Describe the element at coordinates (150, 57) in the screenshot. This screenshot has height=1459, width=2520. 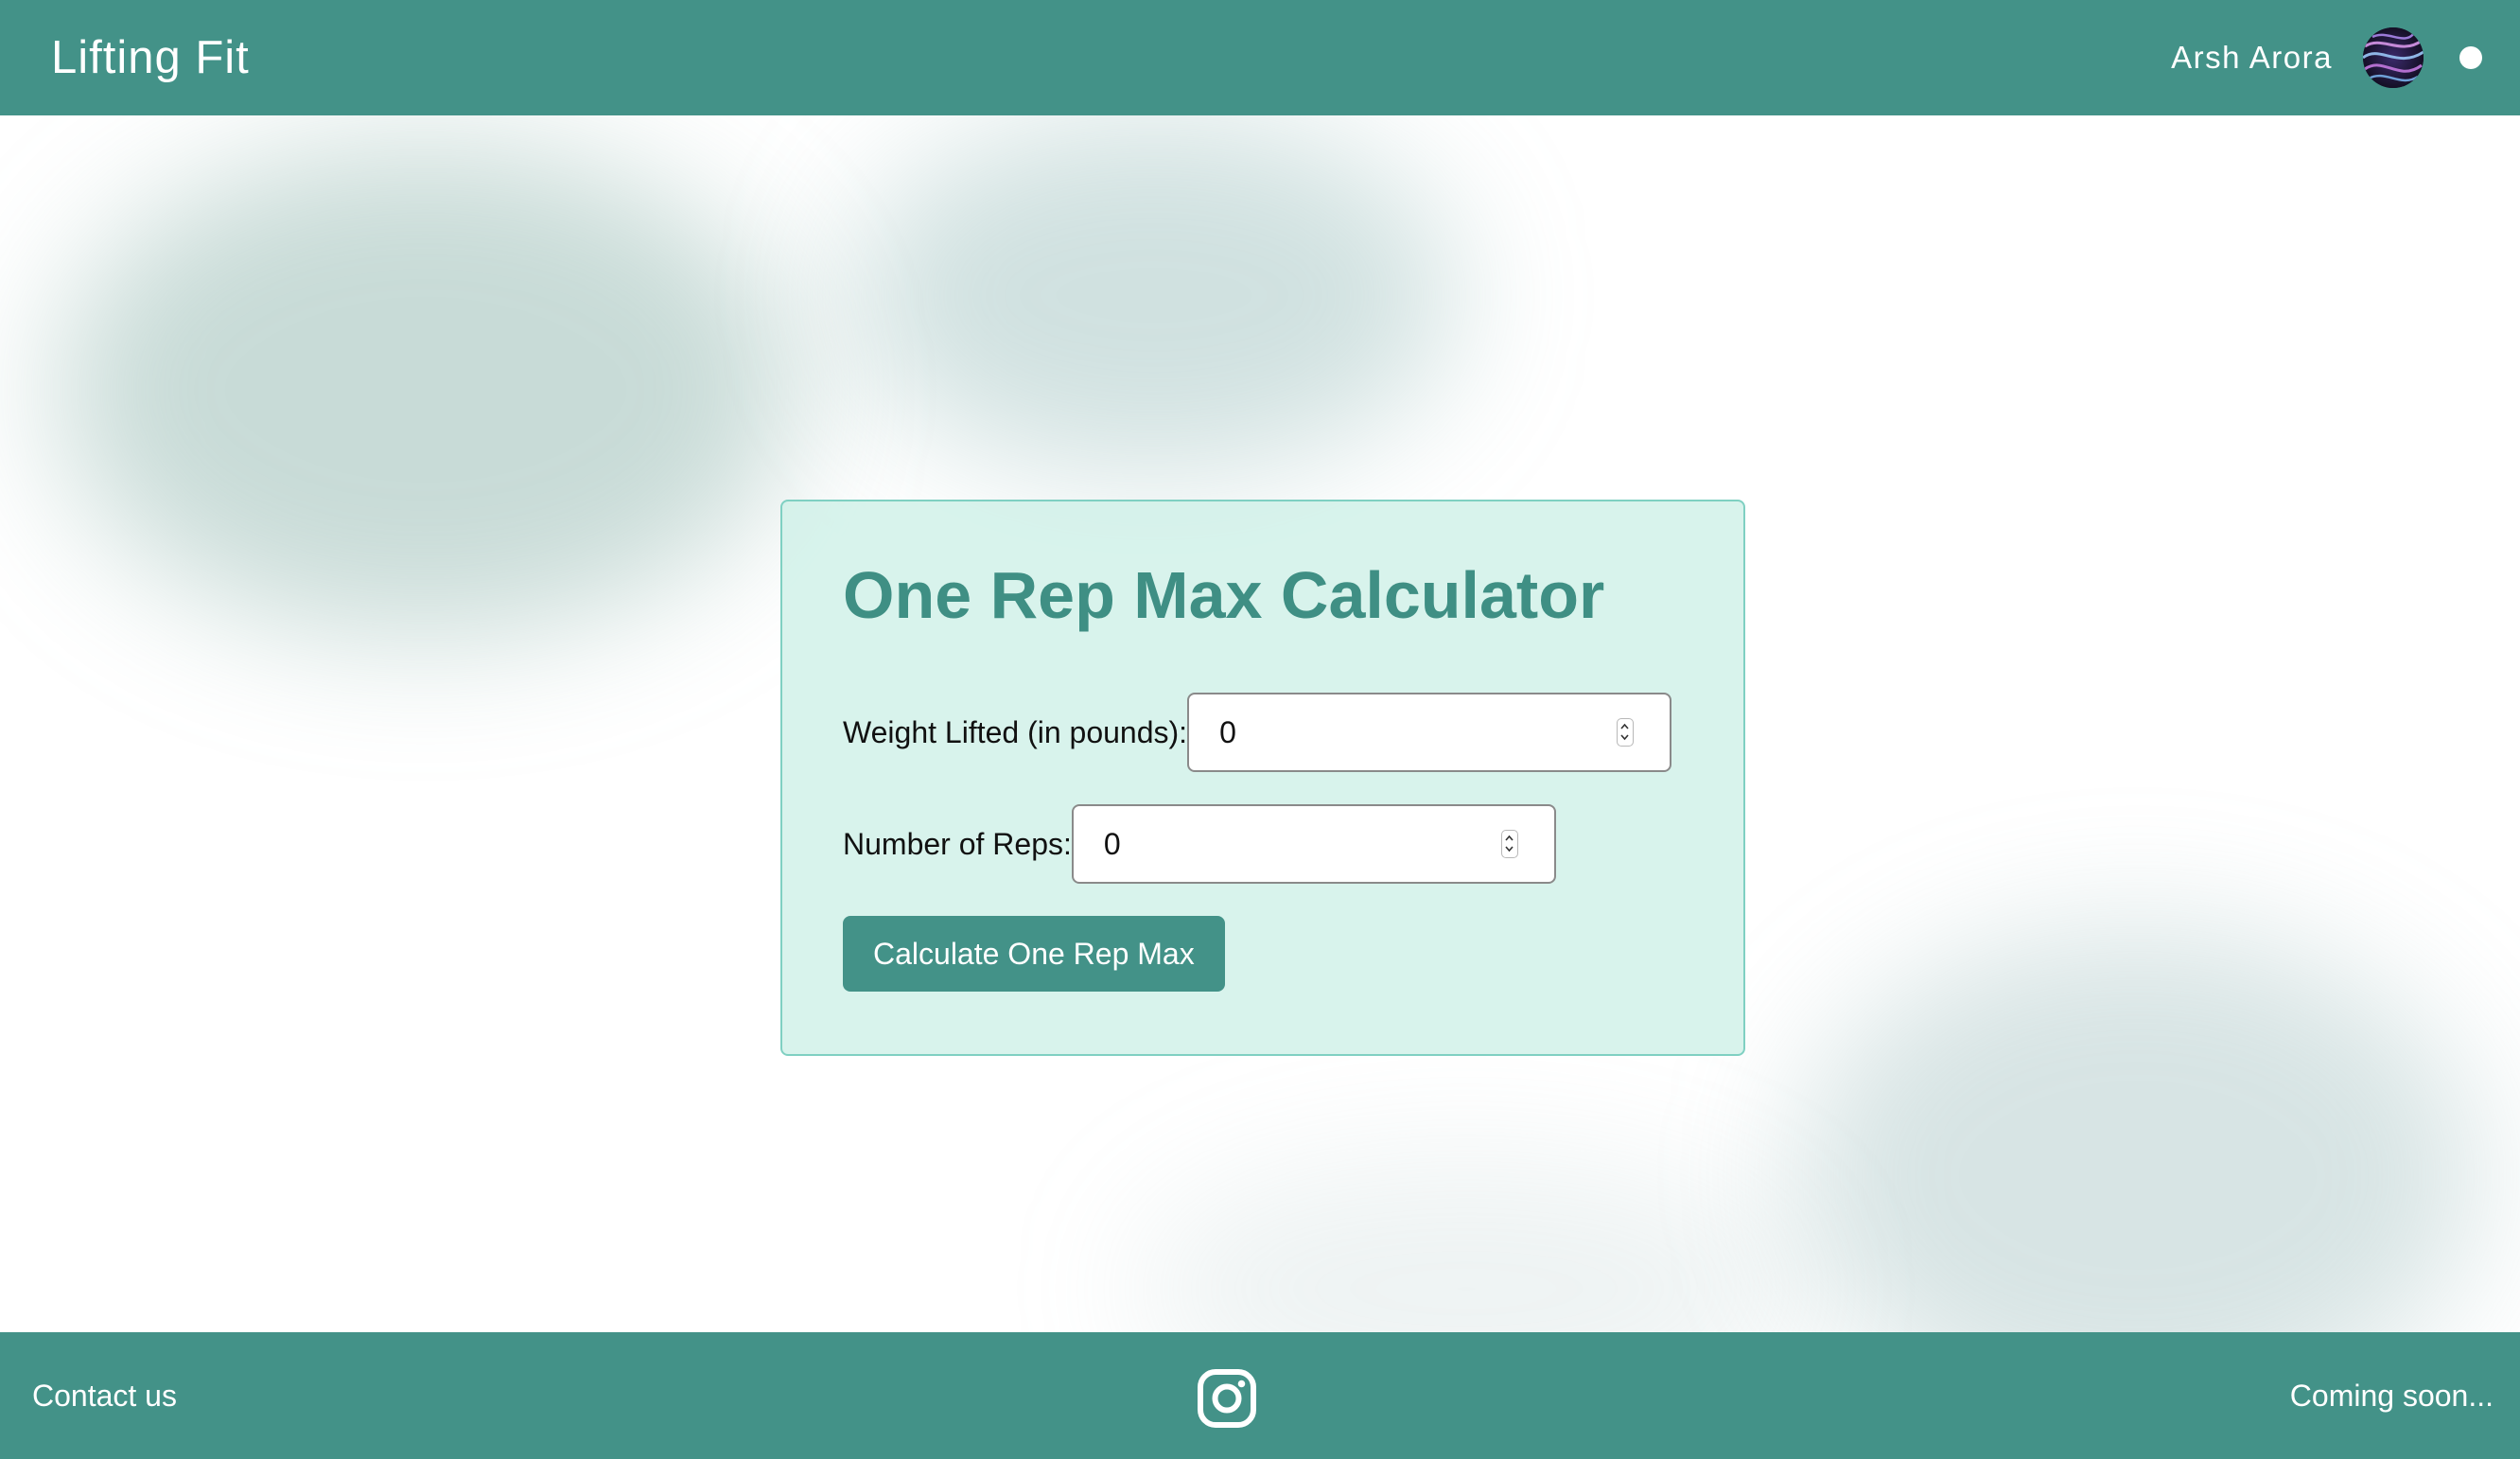
I see `brand-title: Lifting Fit` at that location.